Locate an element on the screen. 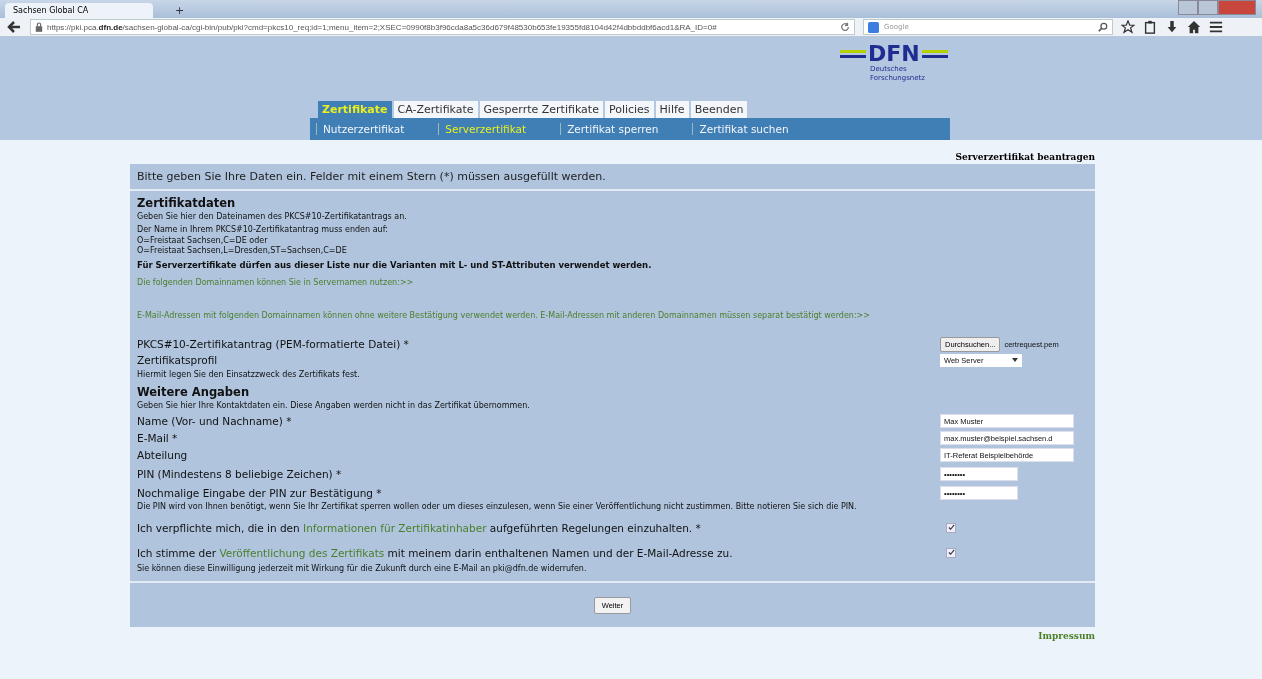 The image size is (1262, 679). nav-tab: Policies is located at coordinates (629, 109).